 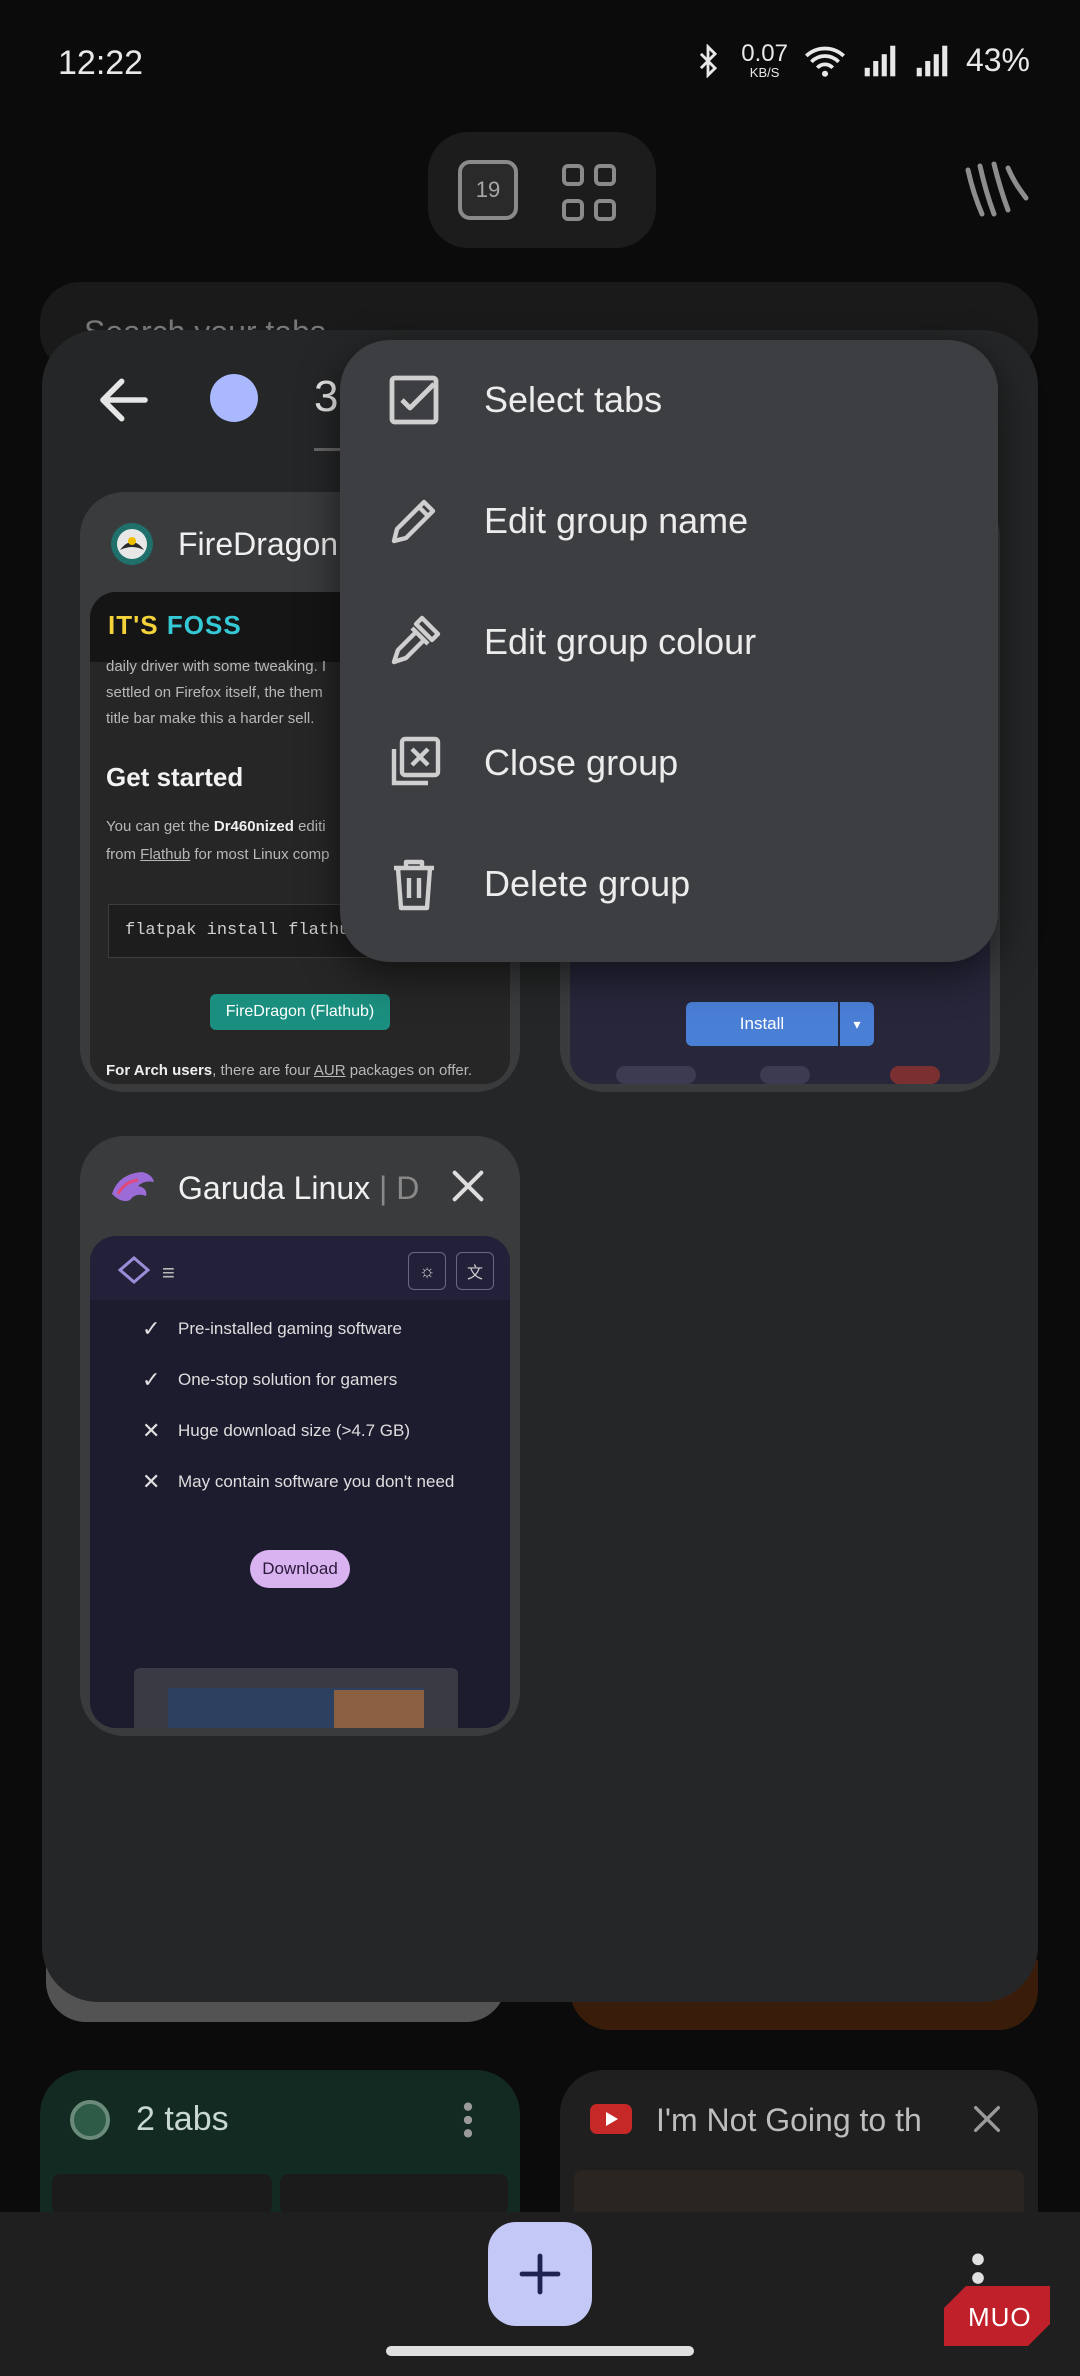 I want to click on sun-icon: ☼, so click(x=427, y=1271).